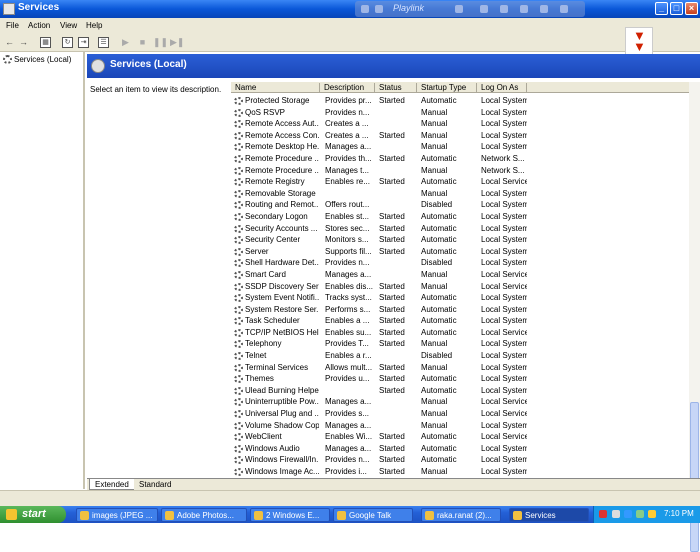 This screenshot has height=552, width=700. Describe the element at coordinates (502, 88) in the screenshot. I see `column-log-on-as: Log On As` at that location.